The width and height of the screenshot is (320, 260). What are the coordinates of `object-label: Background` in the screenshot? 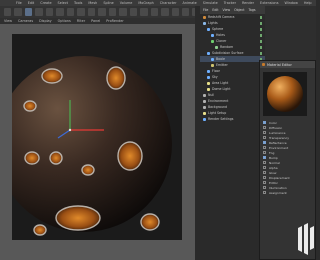 It's located at (218, 107).